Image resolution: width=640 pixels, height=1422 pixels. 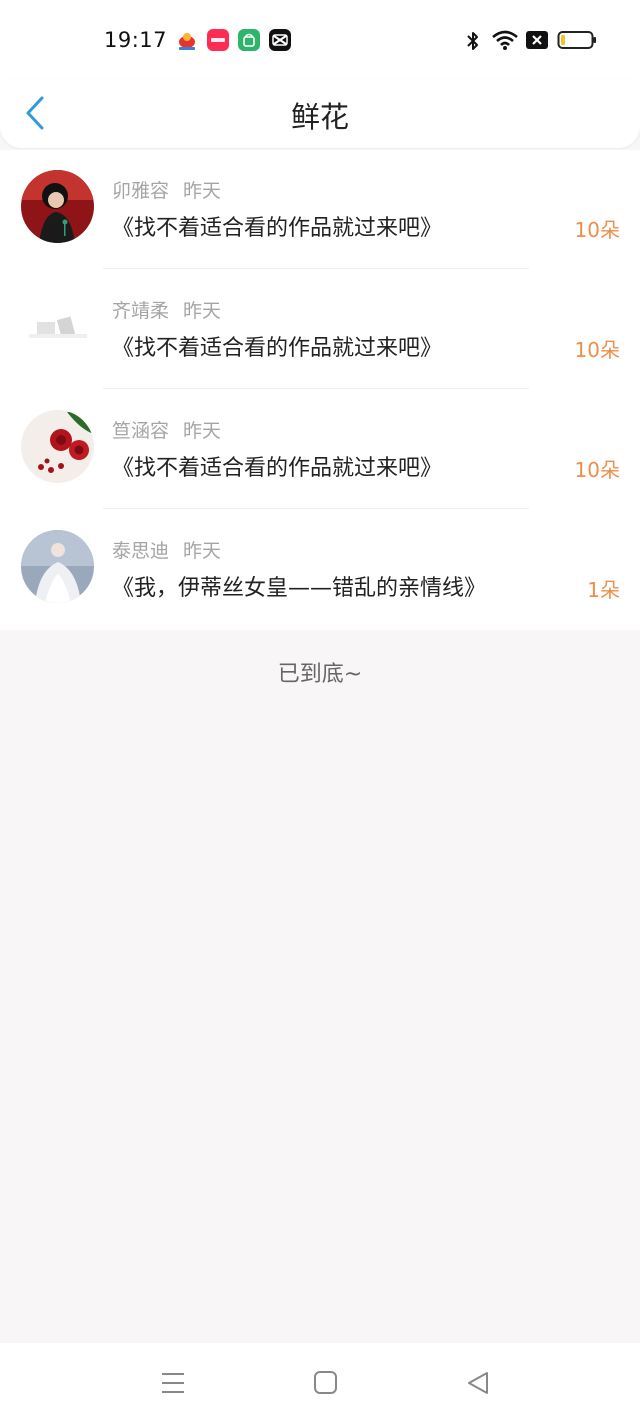 I want to click on item-meta: 卯雅容 昨天, so click(x=166, y=189).